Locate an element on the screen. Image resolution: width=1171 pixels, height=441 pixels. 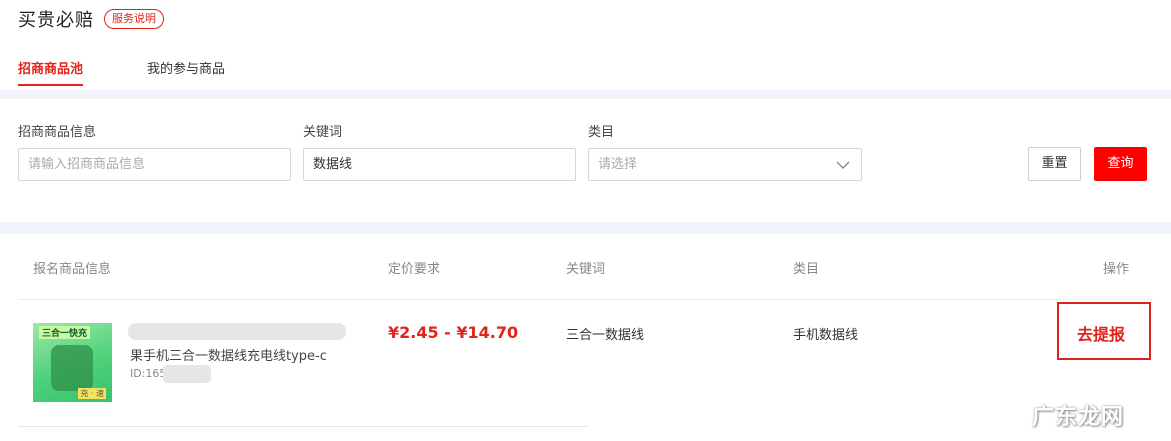
redacted-title is located at coordinates (237, 331).